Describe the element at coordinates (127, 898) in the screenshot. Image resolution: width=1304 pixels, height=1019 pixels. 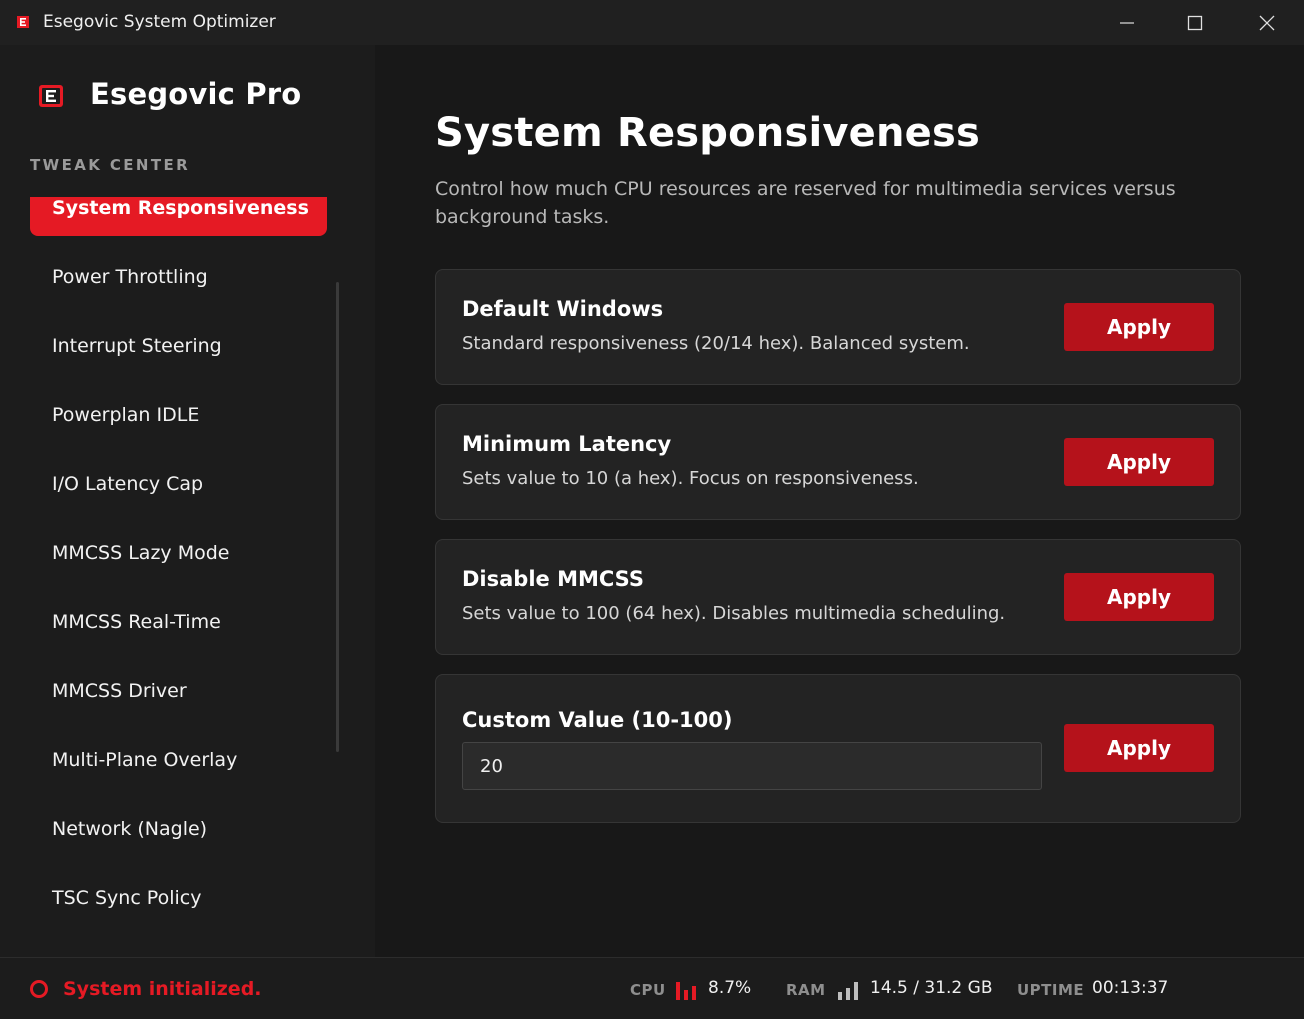
I see `sidebar-item-label: TSC Sync Policy` at that location.